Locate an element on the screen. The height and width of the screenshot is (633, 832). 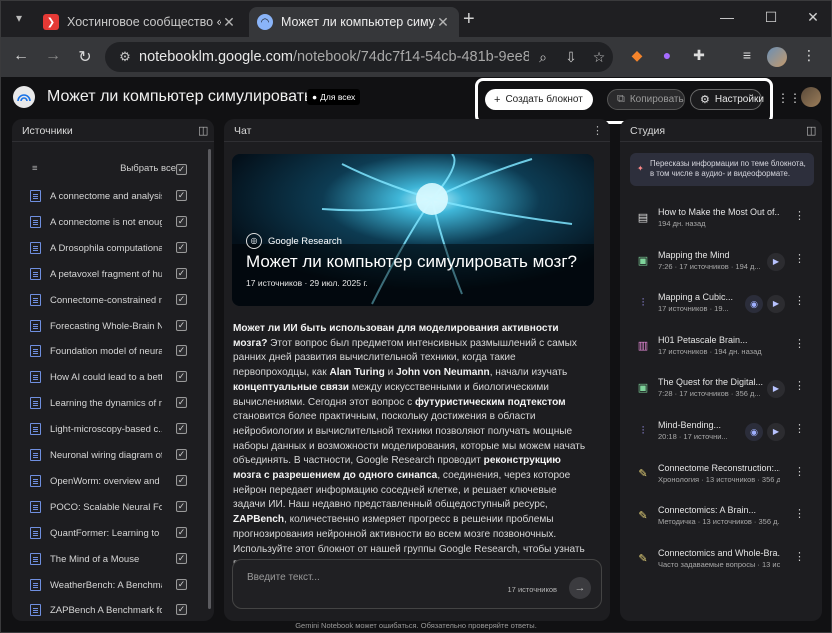
tab-timeweb: ❯ Хостинговое сообщество «Tim ✕ is located at coordinates (140, 22).